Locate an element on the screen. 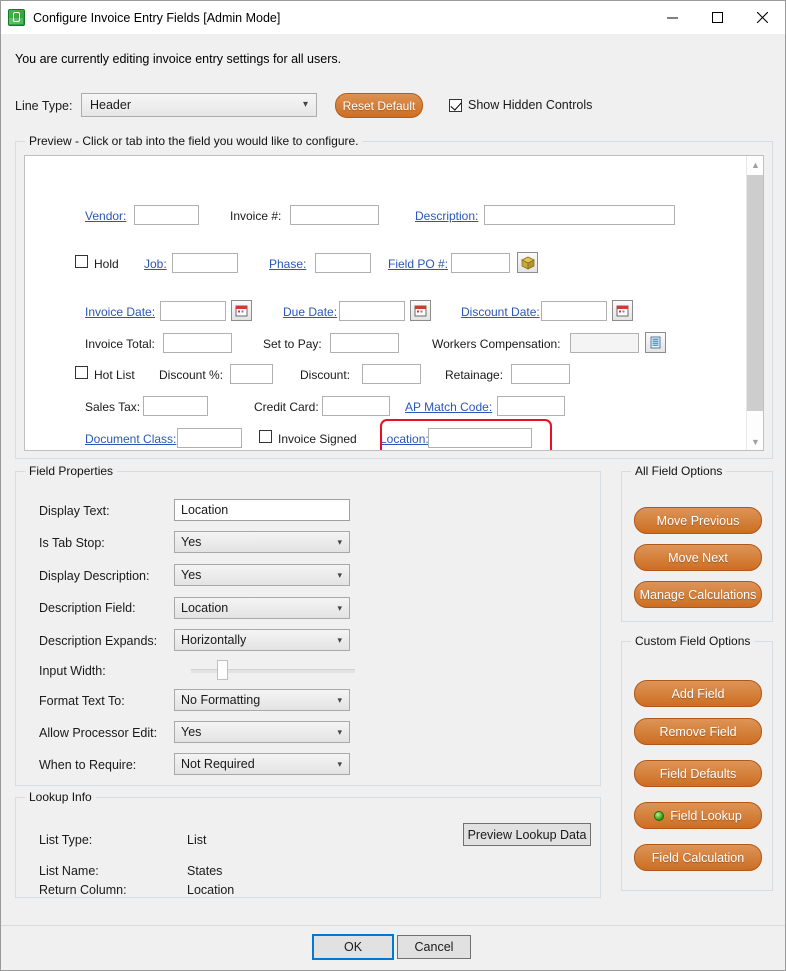 This screenshot has width=786, height=971. when-to-require-select: Not Required ▾ is located at coordinates (262, 764).